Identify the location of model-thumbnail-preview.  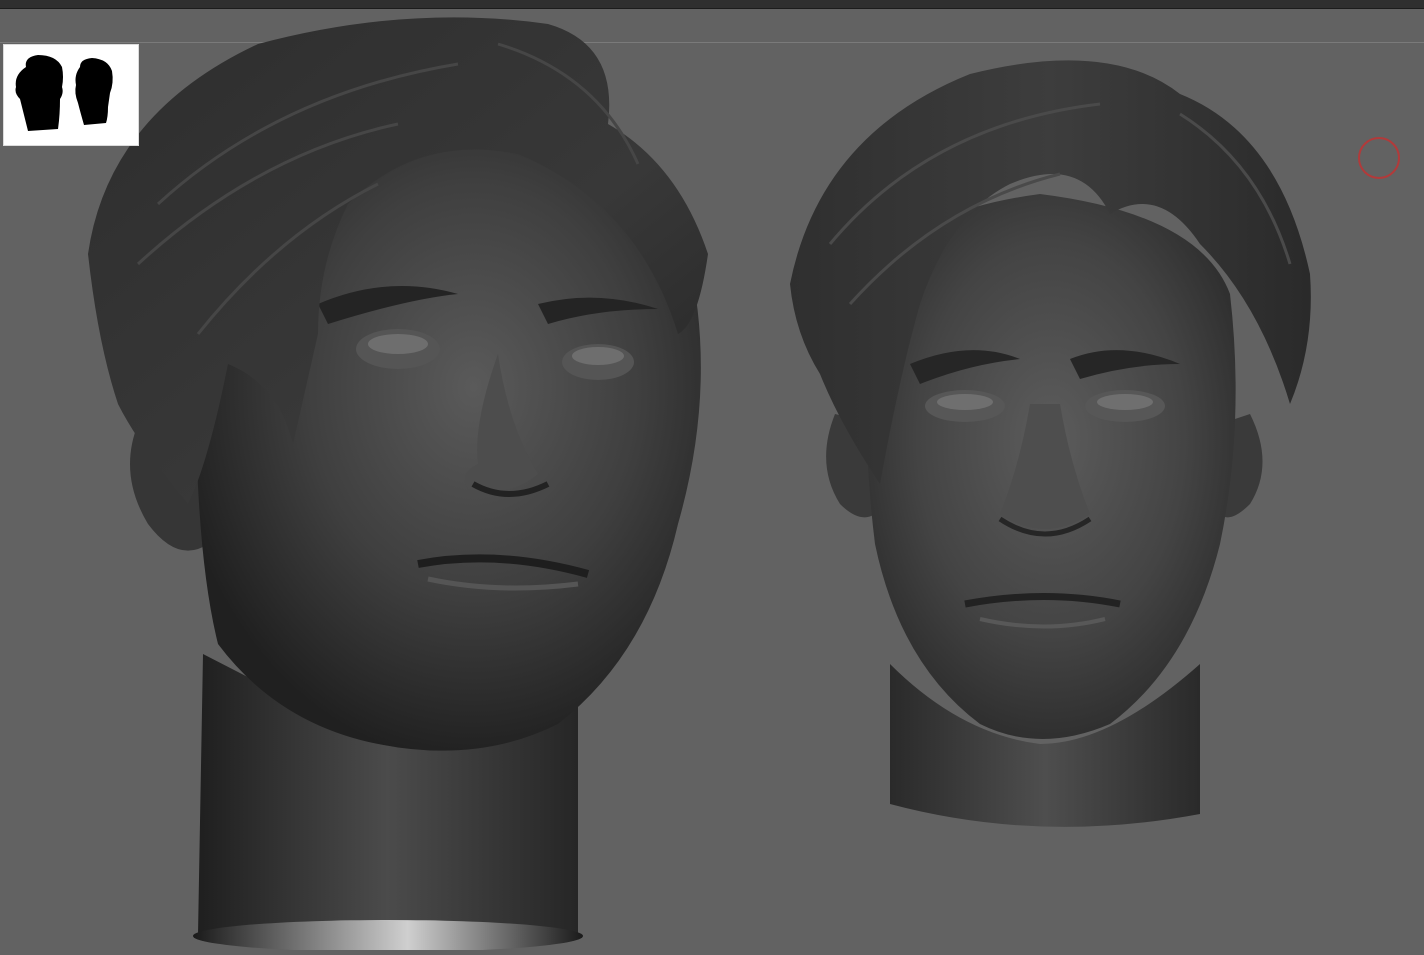
(71, 95).